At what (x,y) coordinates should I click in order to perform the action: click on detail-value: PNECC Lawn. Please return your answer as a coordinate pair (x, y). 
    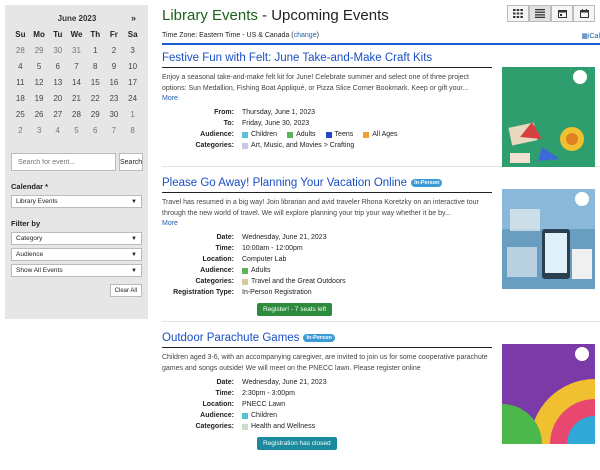
    Looking at the image, I should click on (264, 404).